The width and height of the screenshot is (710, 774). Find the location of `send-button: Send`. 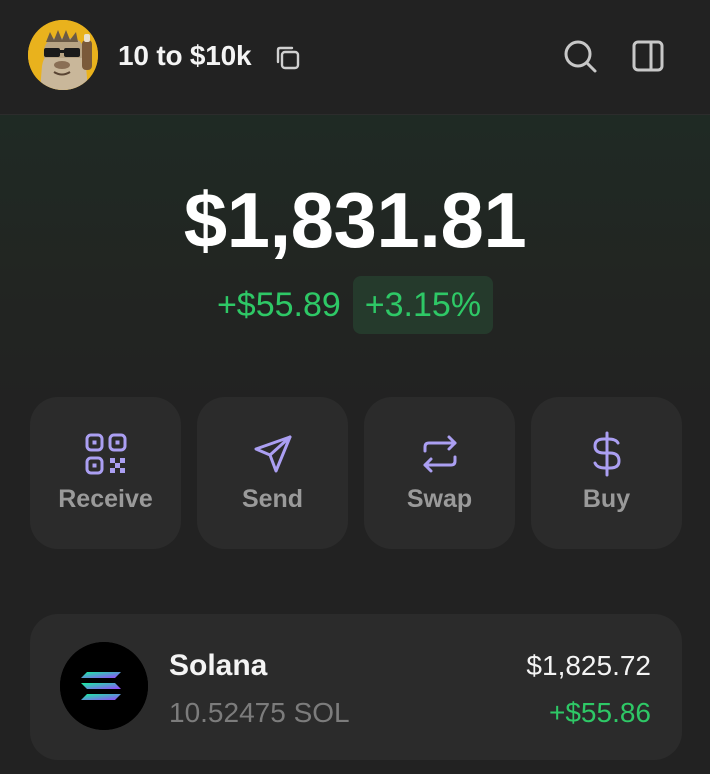

send-button: Send is located at coordinates (272, 473).